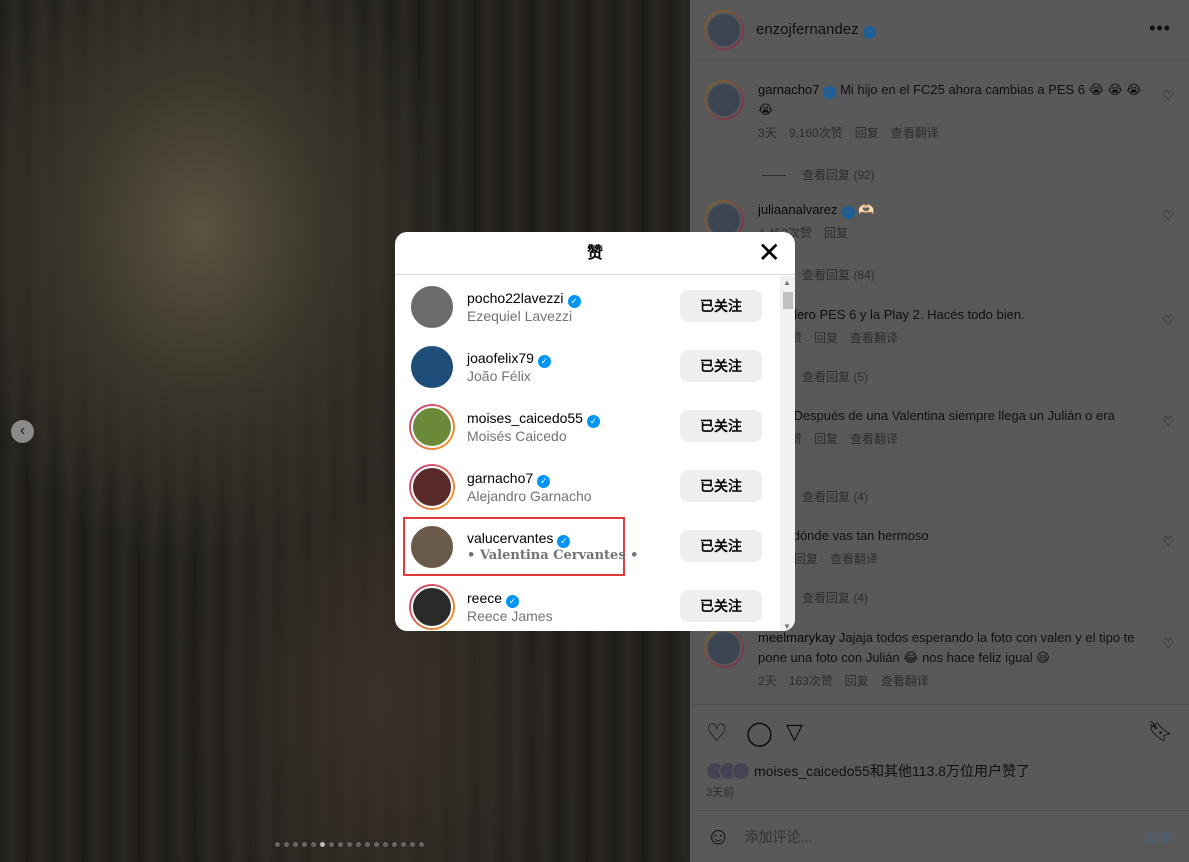  What do you see at coordinates (500, 478) in the screenshot?
I see `username-link: garnacho7` at bounding box center [500, 478].